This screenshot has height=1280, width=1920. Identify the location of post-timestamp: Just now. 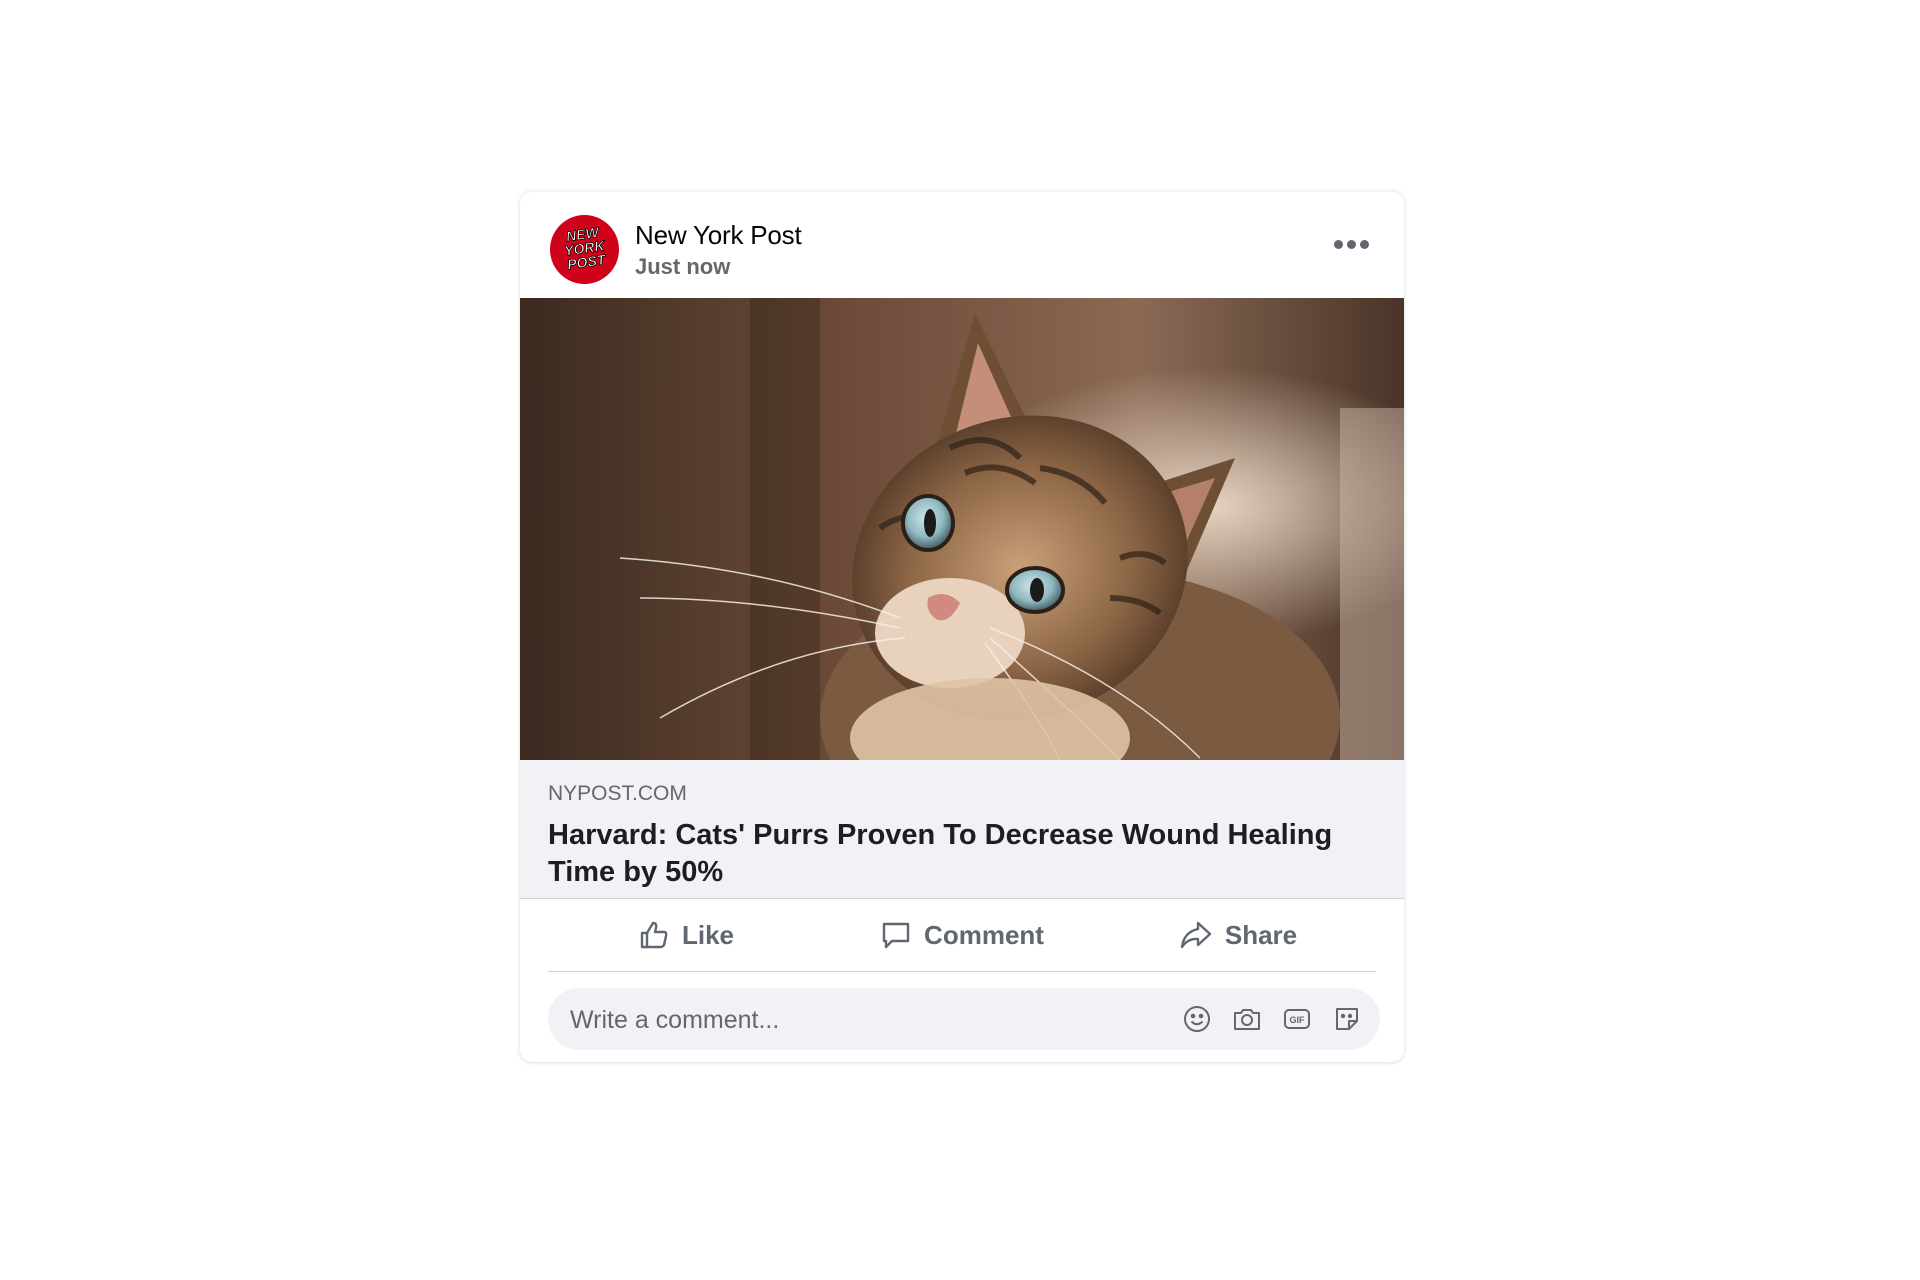
(682, 267).